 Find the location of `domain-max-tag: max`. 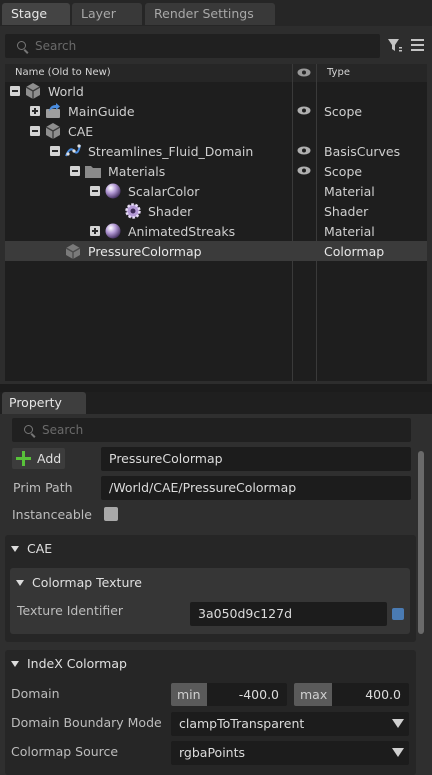

domain-max-tag: max is located at coordinates (313, 694).